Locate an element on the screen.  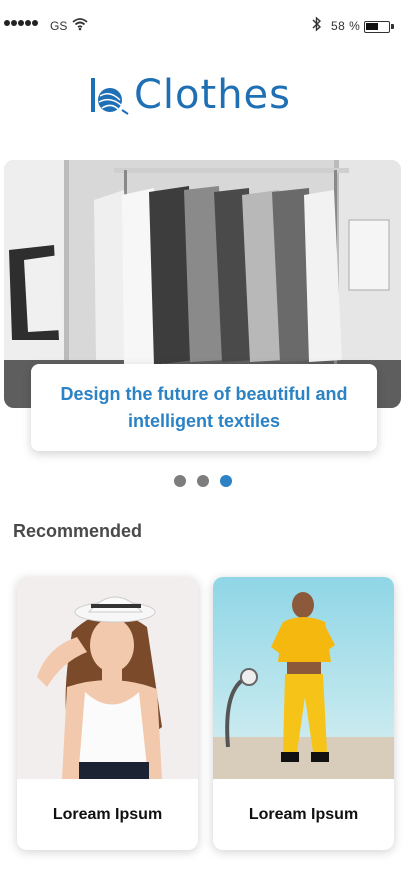
section-title-recommended: Recommended is located at coordinates (78, 531).